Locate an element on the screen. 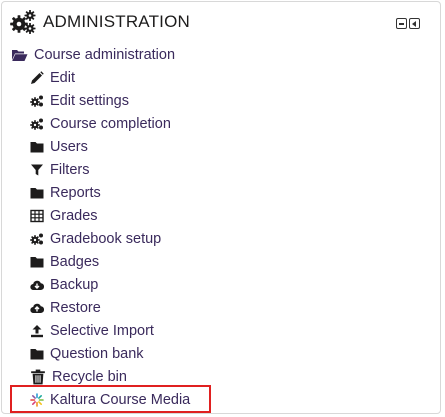 This screenshot has width=445, height=417. upload-icon is located at coordinates (37, 330).